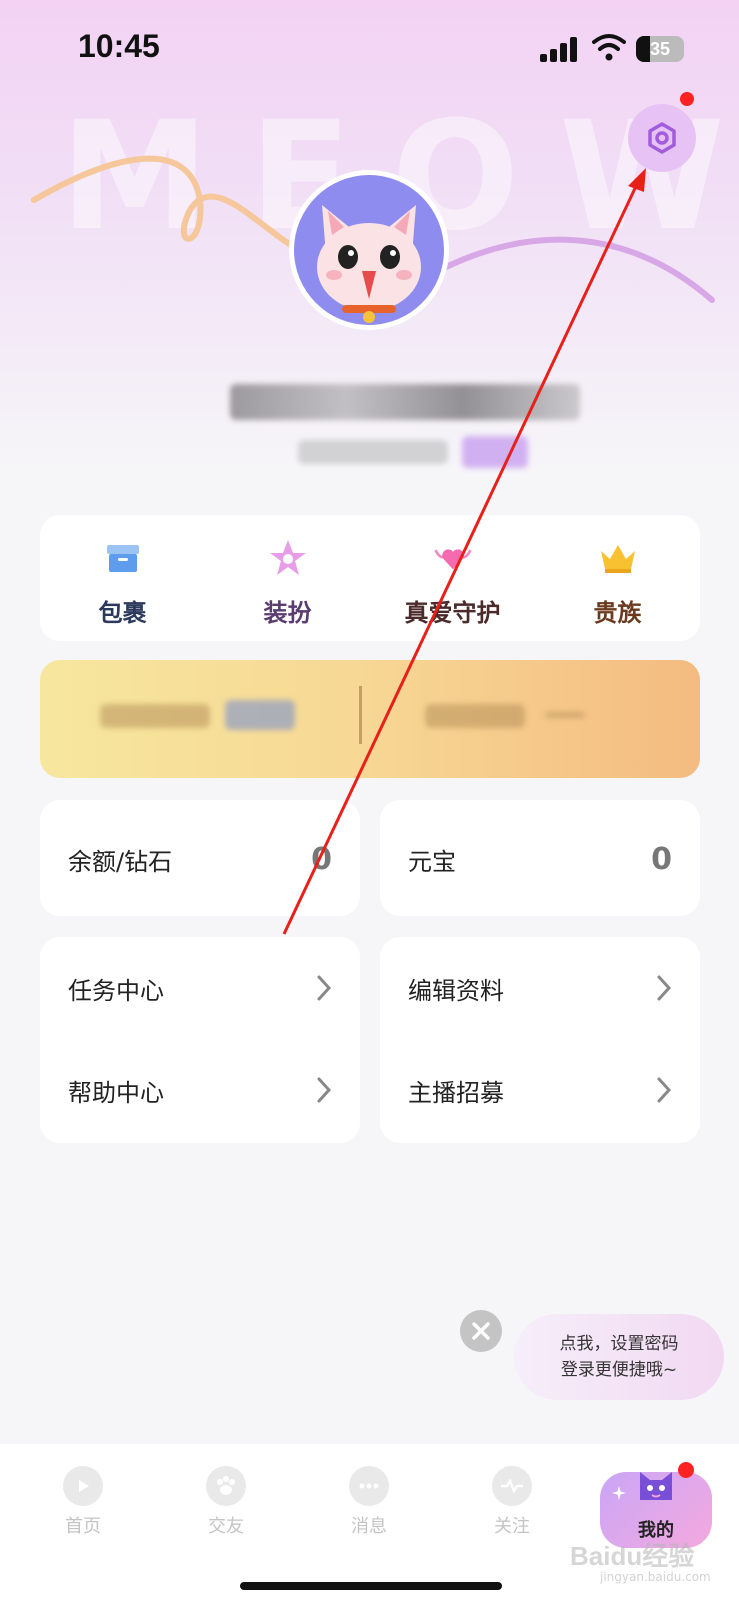  I want to click on quick-actions-card: 包裹 装扮 真爱守护 贵族, so click(370, 578).